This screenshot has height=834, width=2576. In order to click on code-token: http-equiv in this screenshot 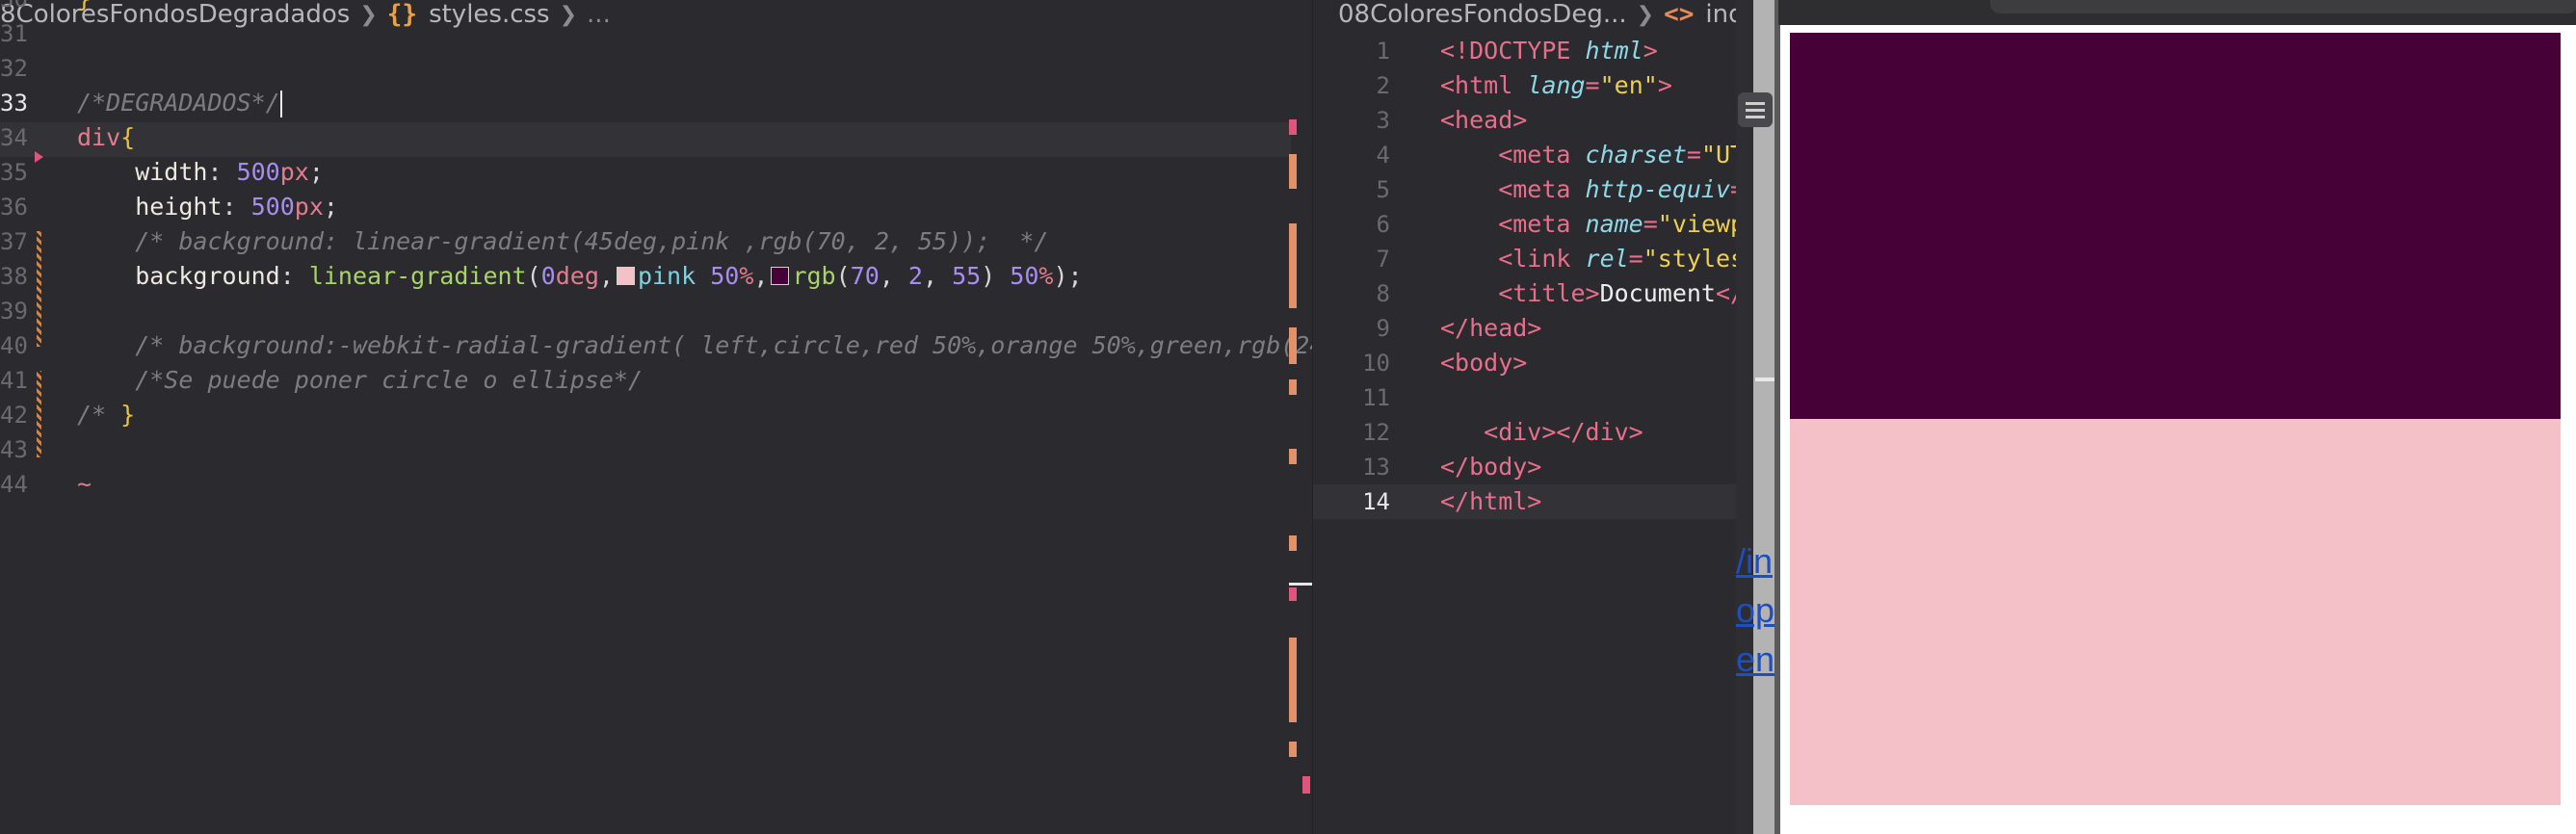, I will do `click(1658, 189)`.